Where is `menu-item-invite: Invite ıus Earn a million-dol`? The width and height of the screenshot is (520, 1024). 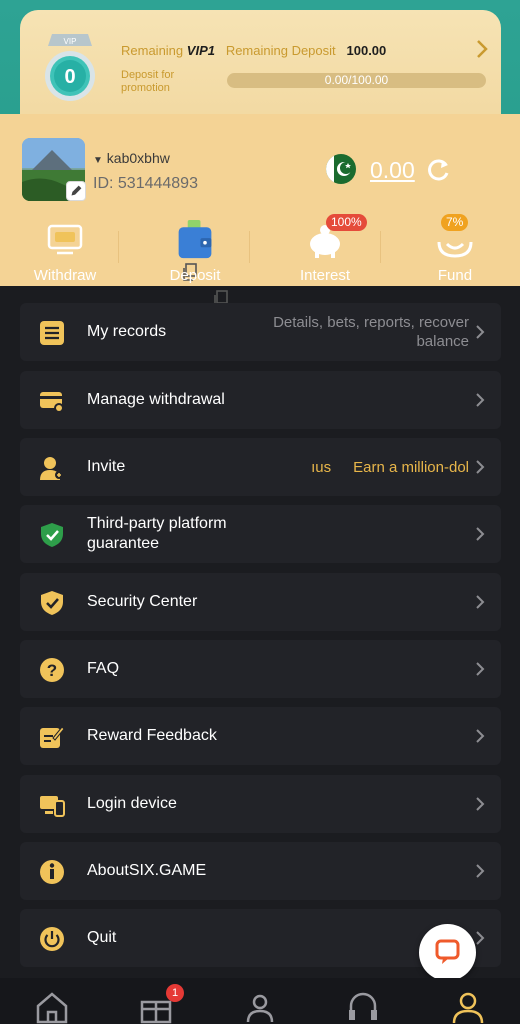
menu-item-invite: Invite ıus Earn a million-dol is located at coordinates (260, 467).